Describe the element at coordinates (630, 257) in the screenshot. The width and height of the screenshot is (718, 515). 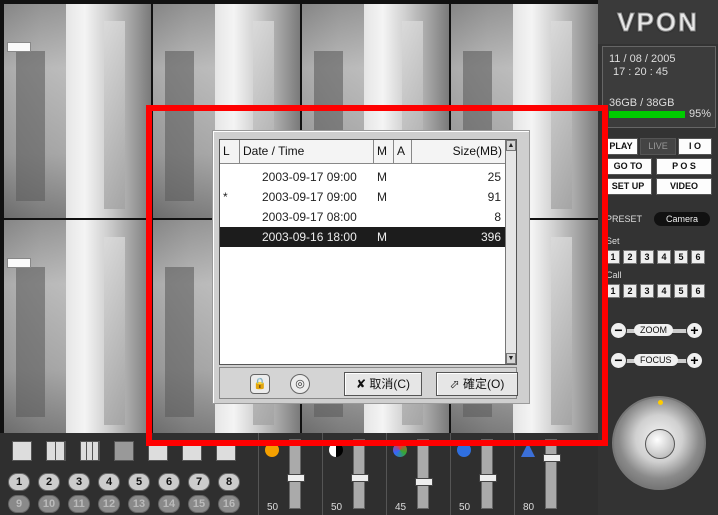
I see `preset-set-2: 2` at that location.